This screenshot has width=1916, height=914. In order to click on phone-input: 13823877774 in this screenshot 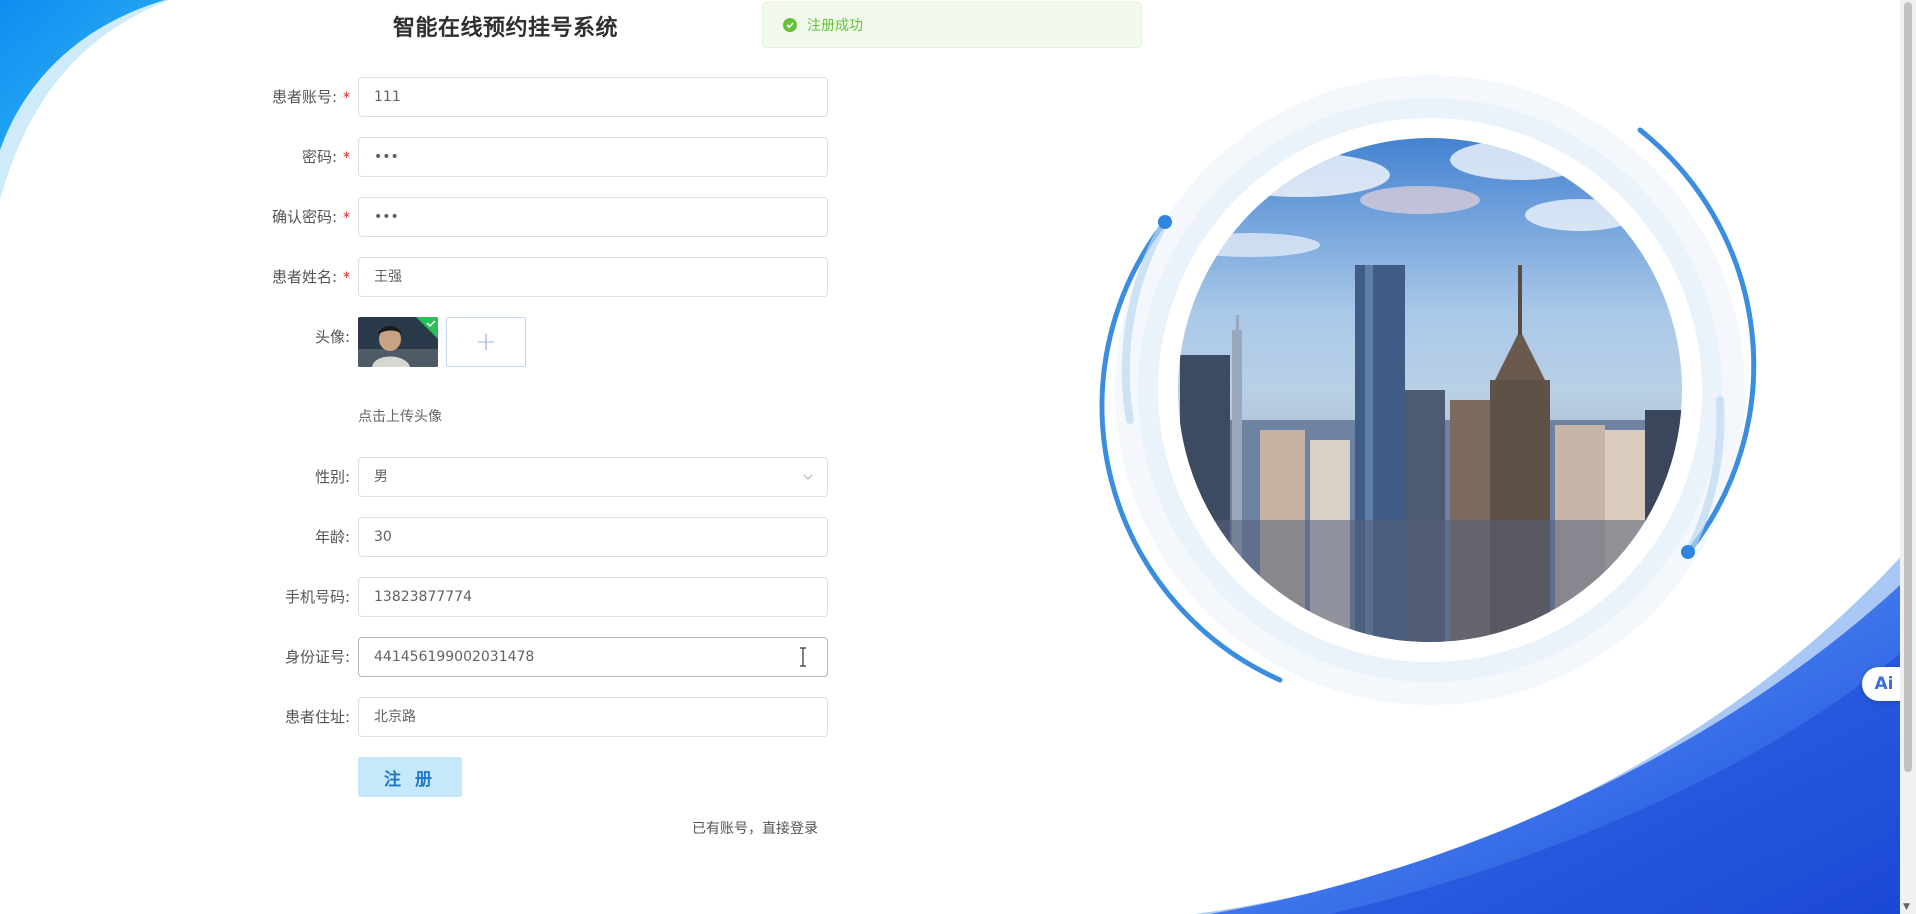, I will do `click(593, 597)`.